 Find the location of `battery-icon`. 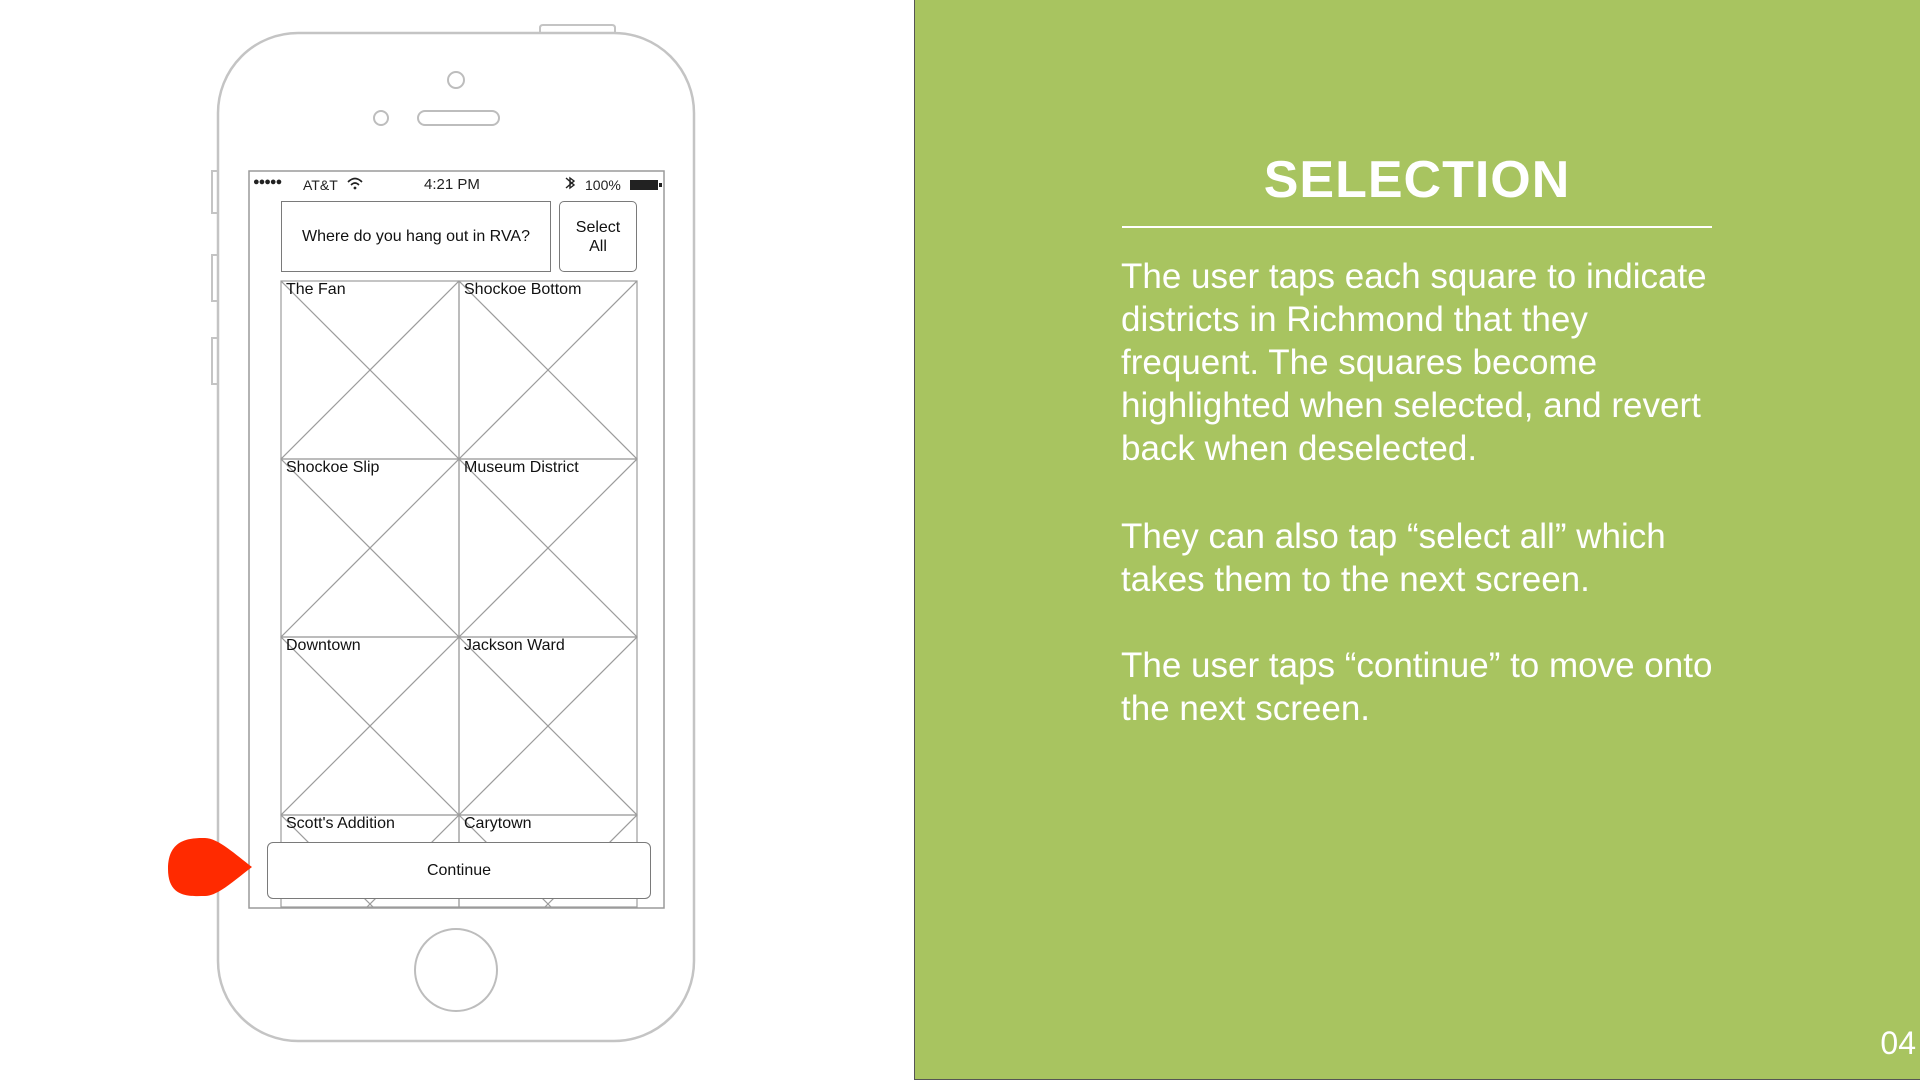

battery-icon is located at coordinates (644, 185).